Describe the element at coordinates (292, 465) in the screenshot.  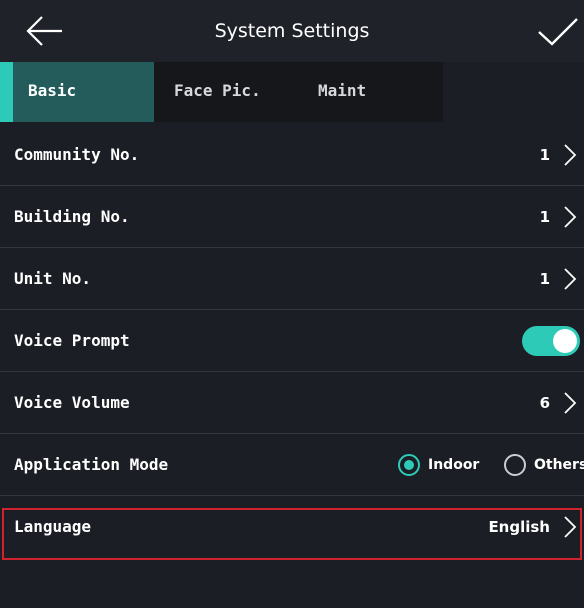
I see `application-mode-row: Application Mode Indoor Others` at that location.